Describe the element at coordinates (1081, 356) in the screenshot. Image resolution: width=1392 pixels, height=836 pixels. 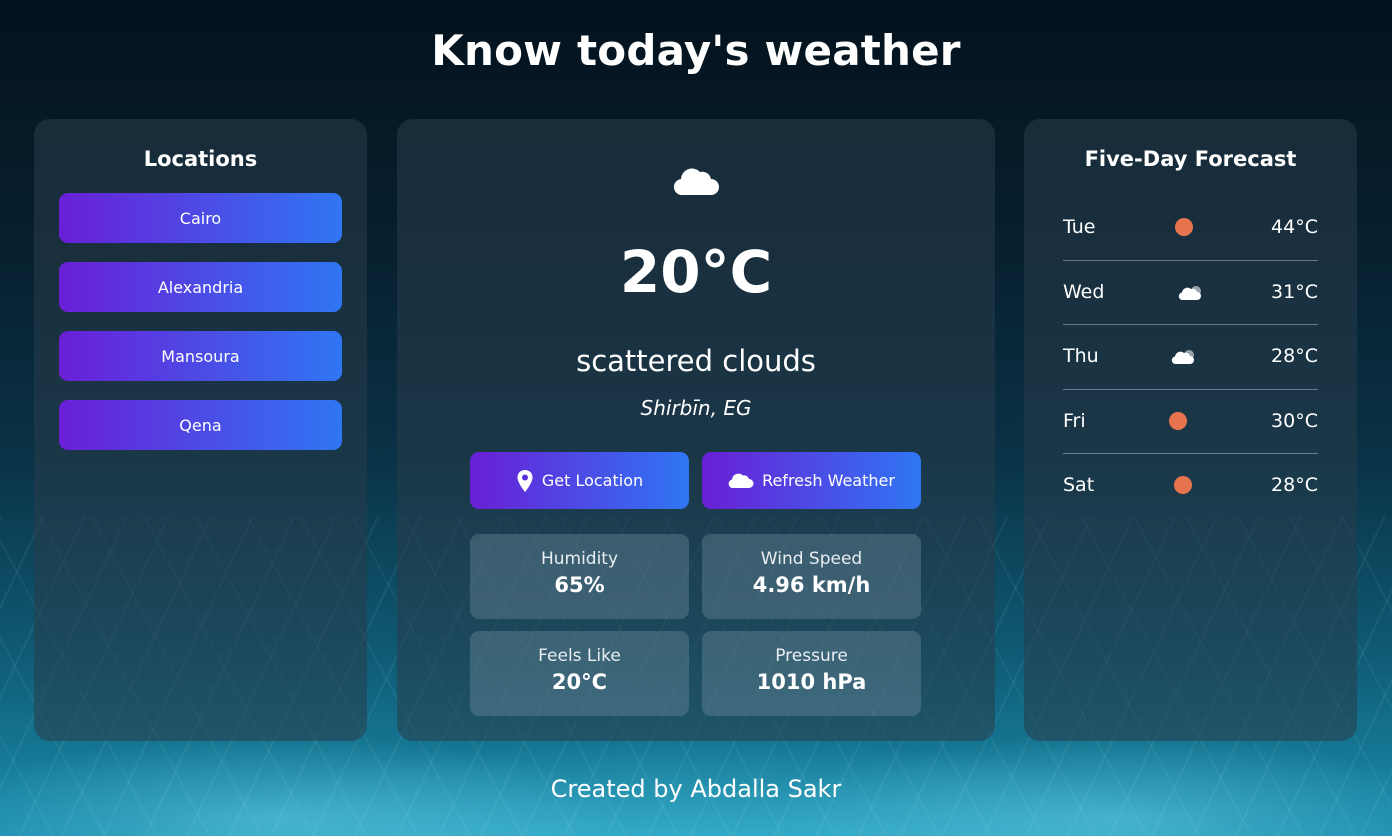
I see `forecast-day: Thu` at that location.